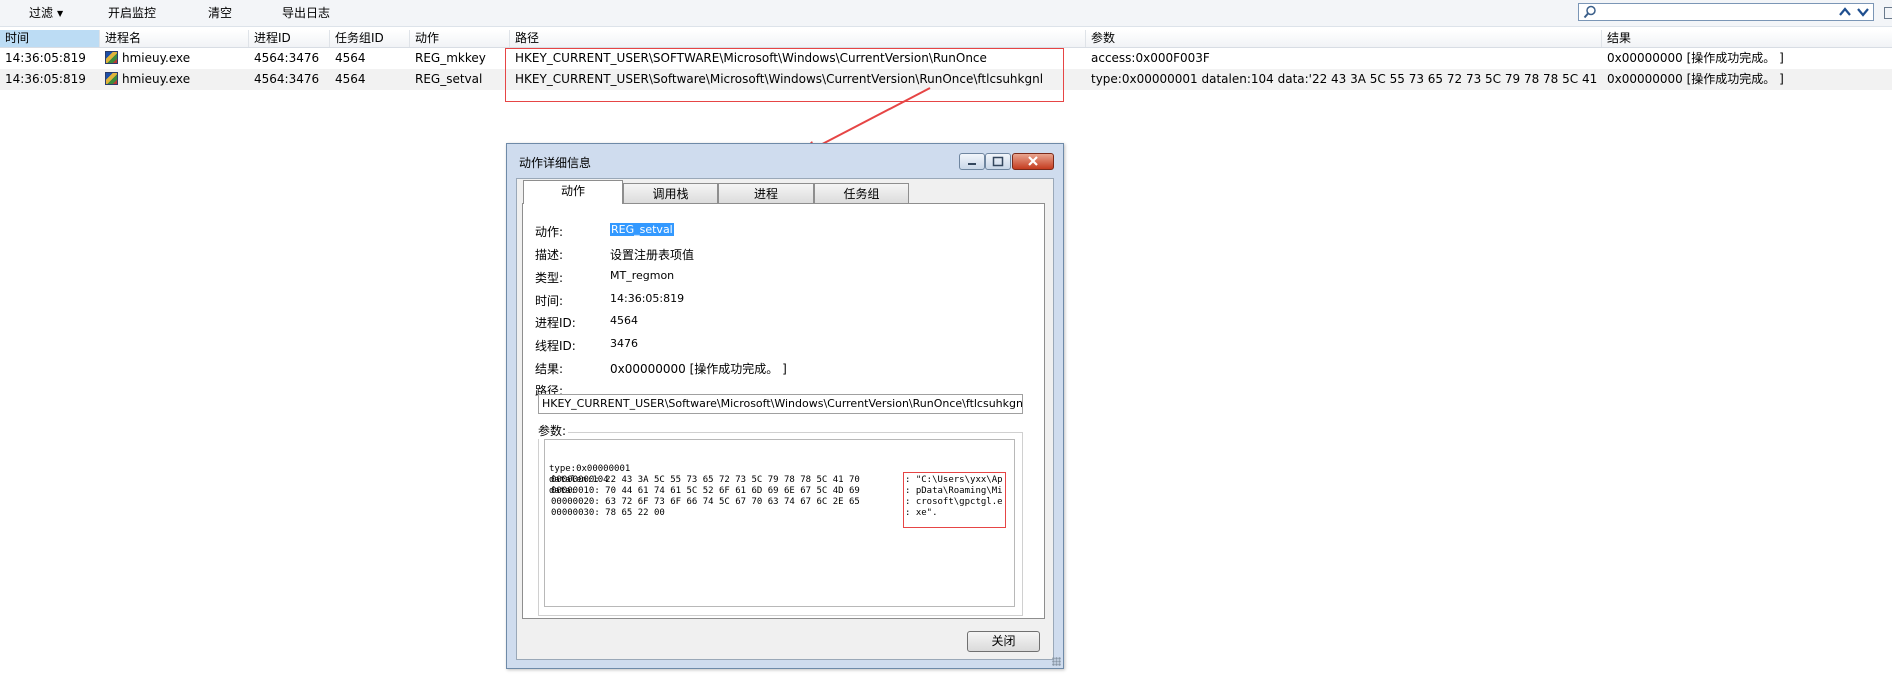 The height and width of the screenshot is (690, 1892). Describe the element at coordinates (50, 38) in the screenshot. I see `column-header-time: 时间` at that location.